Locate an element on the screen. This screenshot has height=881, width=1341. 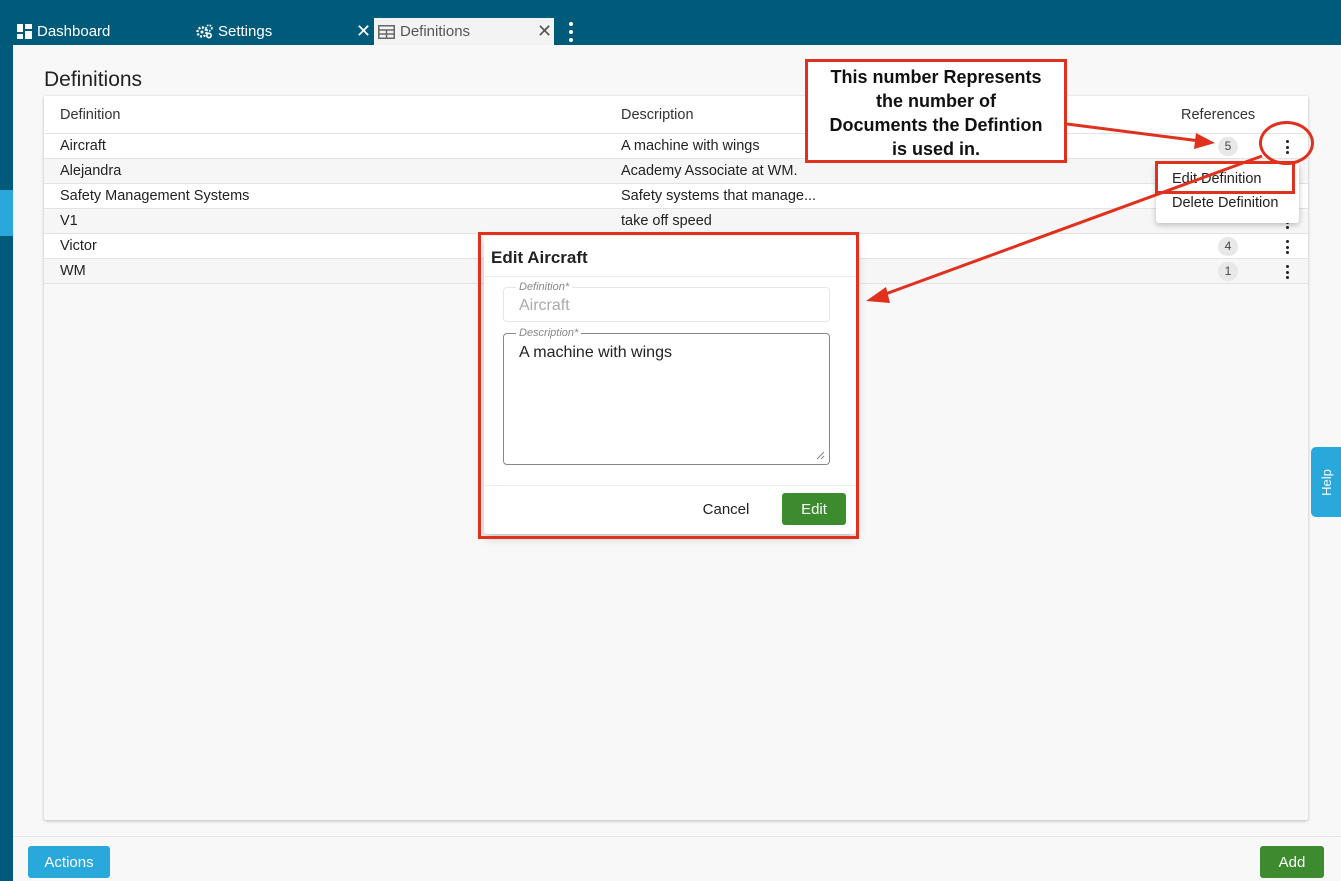
close-definitions-tab-icon: ✕ is located at coordinates (544, 31).